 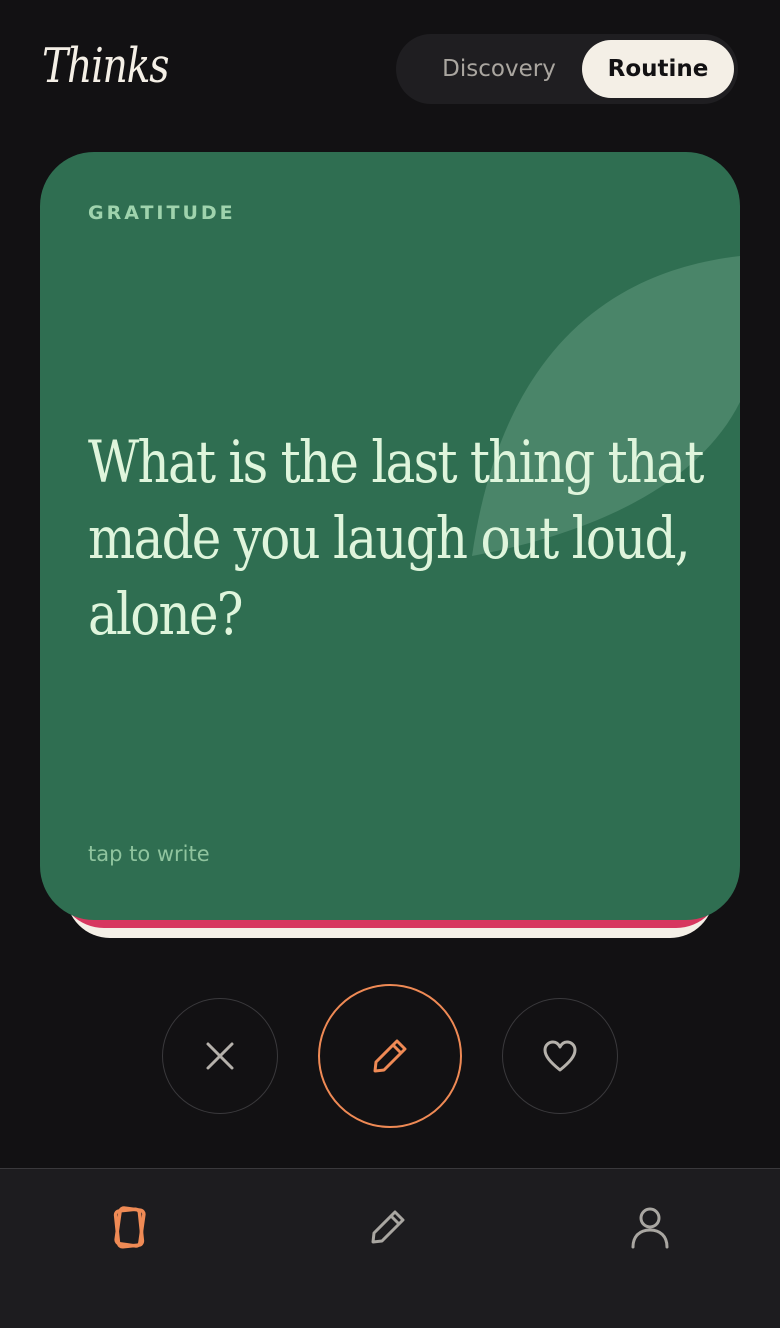 I want to click on write-button, so click(x=390, y=1056).